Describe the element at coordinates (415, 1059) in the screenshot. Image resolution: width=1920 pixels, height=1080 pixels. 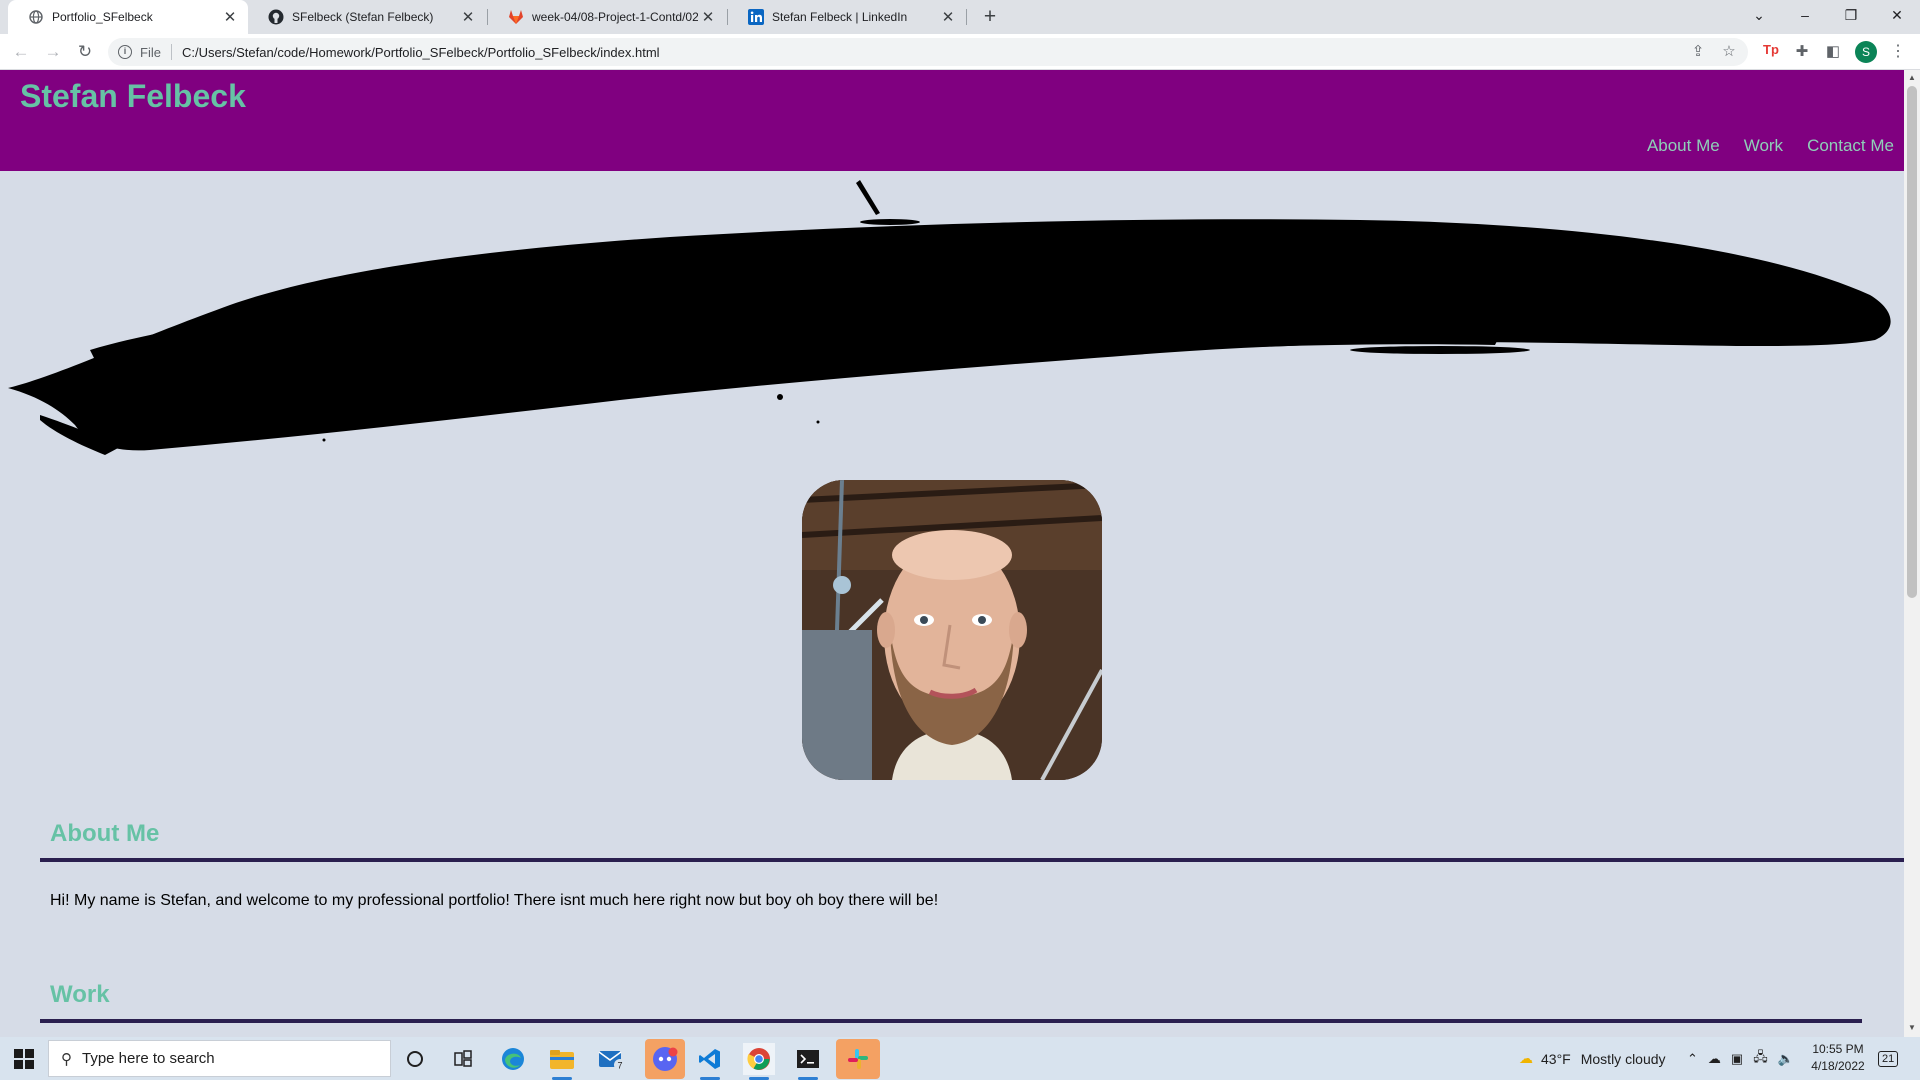
I see `cortana-icon` at that location.